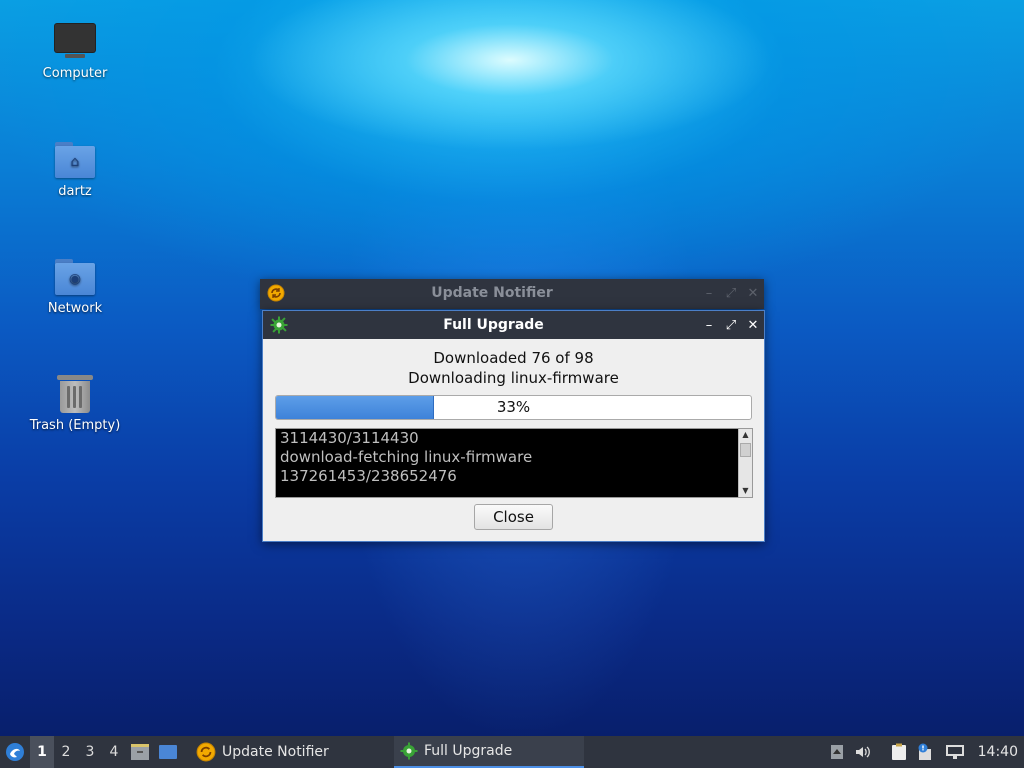  What do you see at coordinates (368, 476) in the screenshot?
I see `log-line: 137261453/238652476` at bounding box center [368, 476].